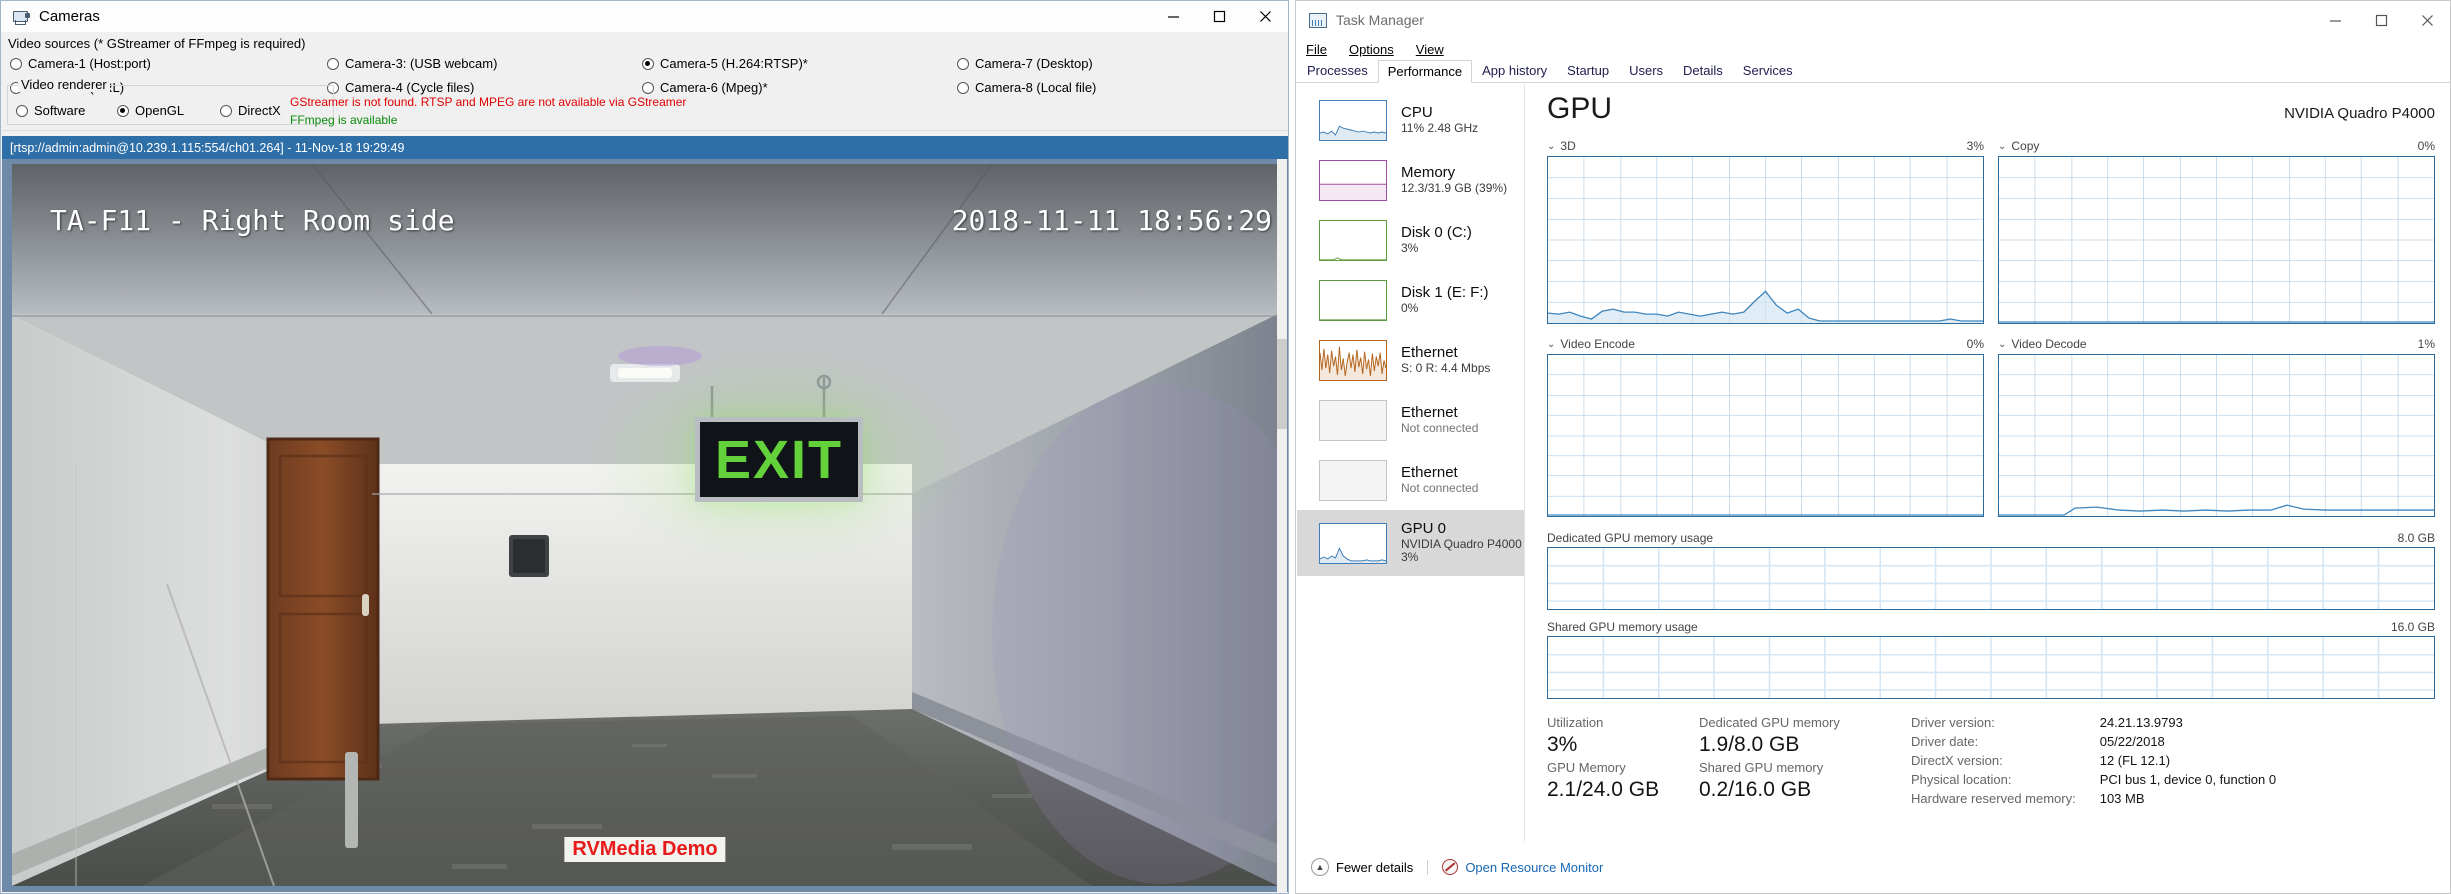 The height and width of the screenshot is (894, 2451). I want to click on sidebar-item-memory: Memory 12.3/31.9 GB (39%), so click(1410, 180).